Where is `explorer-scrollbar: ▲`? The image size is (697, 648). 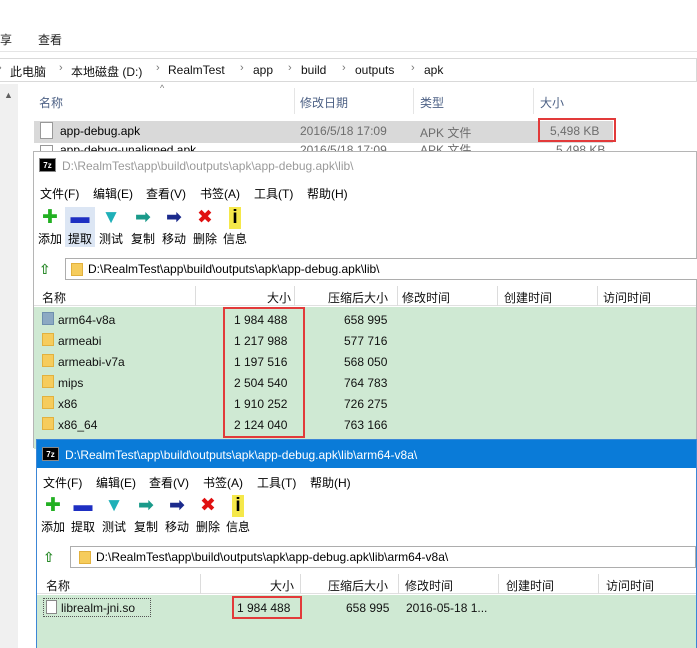 explorer-scrollbar: ▲ is located at coordinates (9, 366).